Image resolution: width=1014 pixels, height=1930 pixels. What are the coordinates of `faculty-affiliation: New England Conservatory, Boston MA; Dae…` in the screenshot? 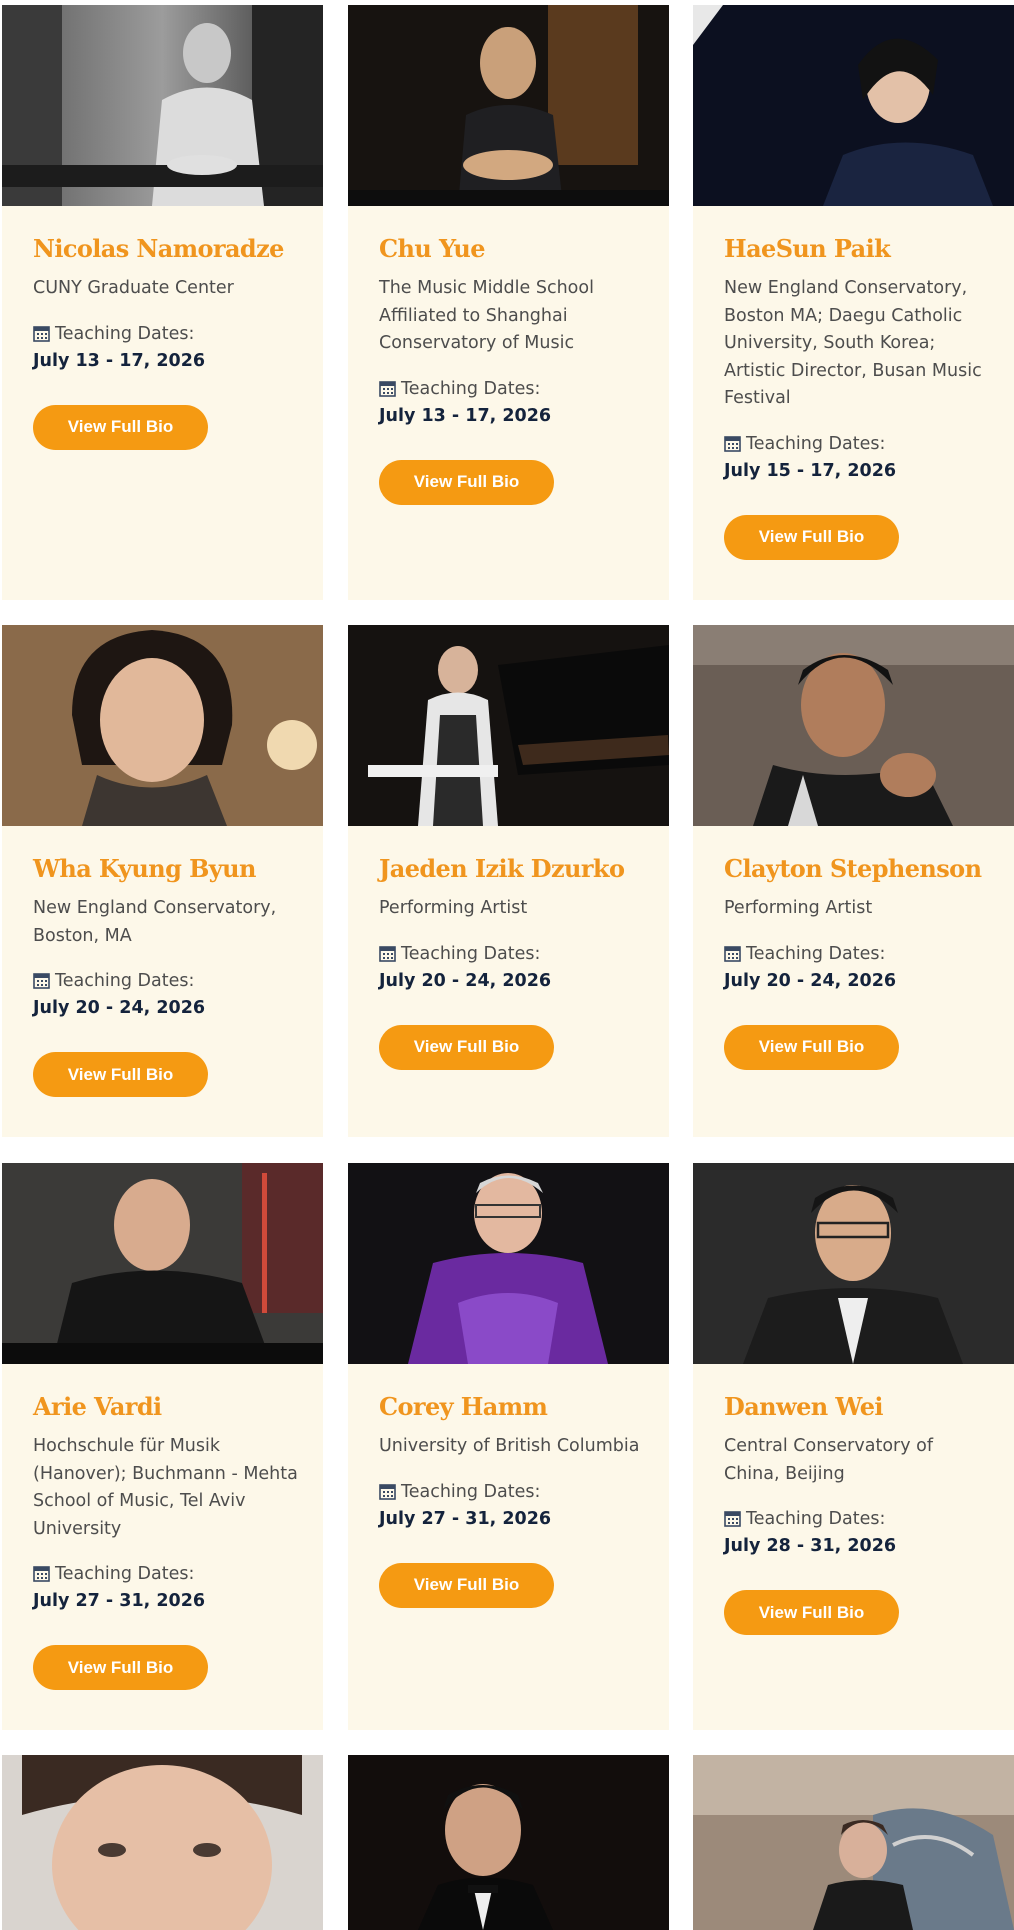 It's located at (853, 343).